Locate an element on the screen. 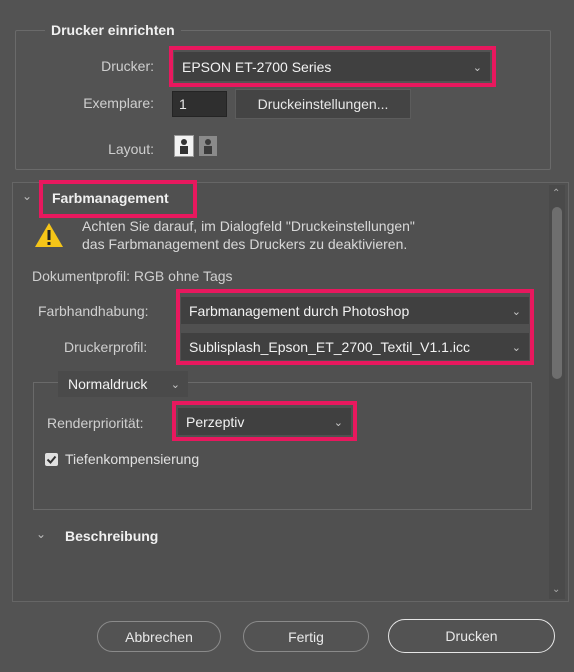 Image resolution: width=574 pixels, height=672 pixels. cancel-button: Abbrechen is located at coordinates (159, 636).